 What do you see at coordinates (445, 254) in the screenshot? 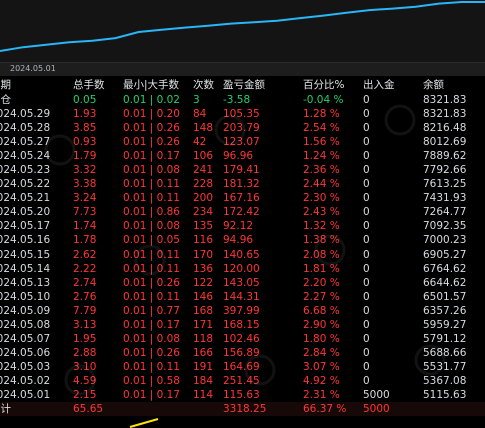
I see `row-balance: 6905.27` at bounding box center [445, 254].